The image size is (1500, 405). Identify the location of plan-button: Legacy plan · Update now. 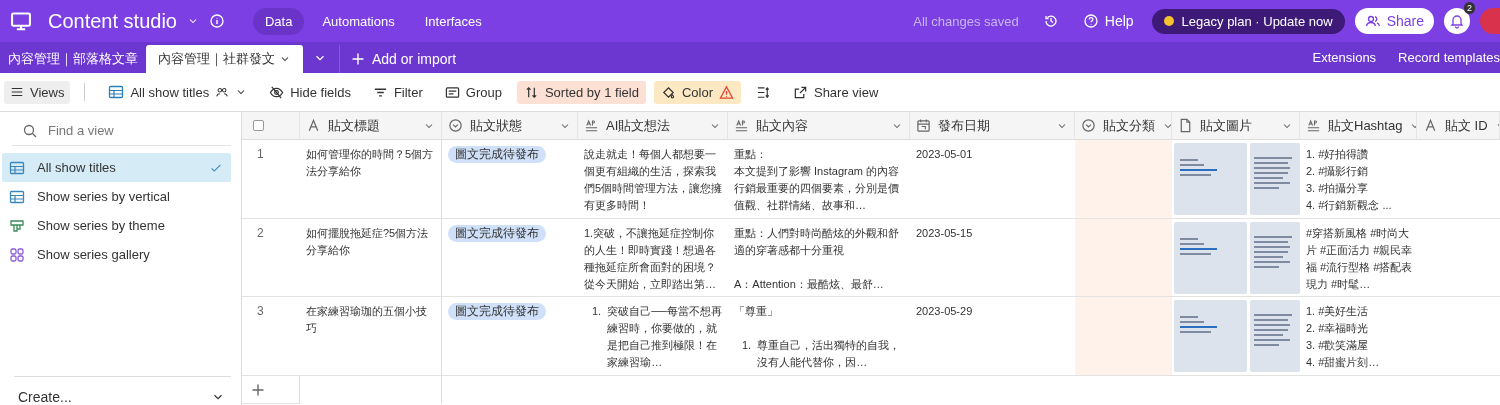
(1248, 21).